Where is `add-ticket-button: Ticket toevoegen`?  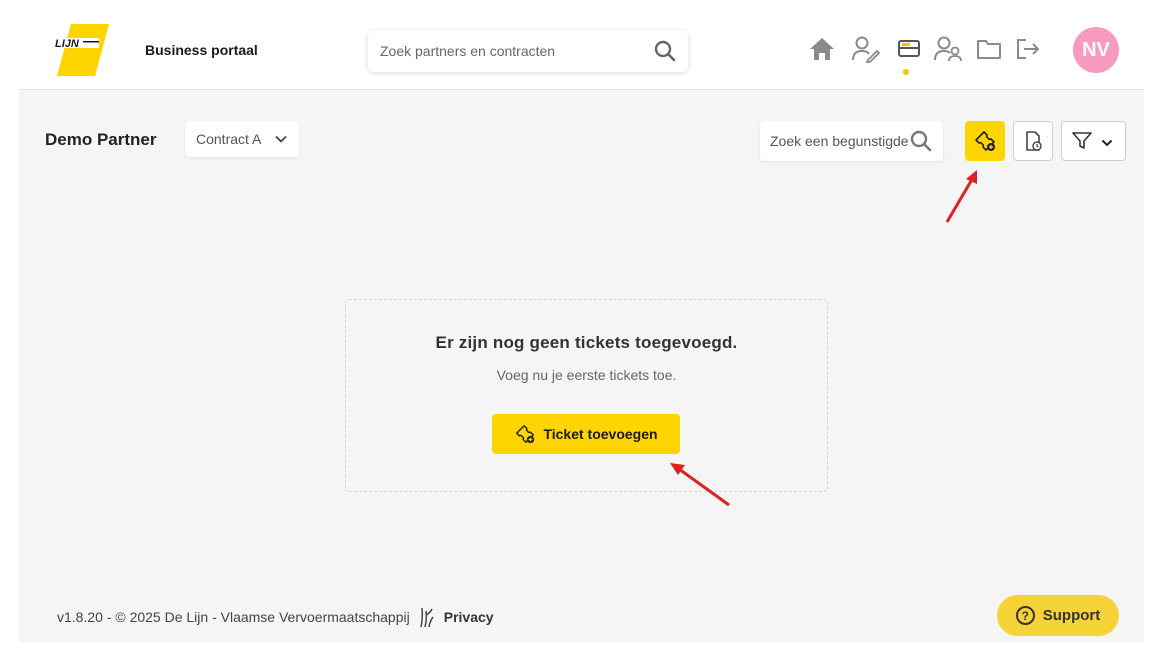
add-ticket-button: Ticket toevoegen is located at coordinates (586, 434).